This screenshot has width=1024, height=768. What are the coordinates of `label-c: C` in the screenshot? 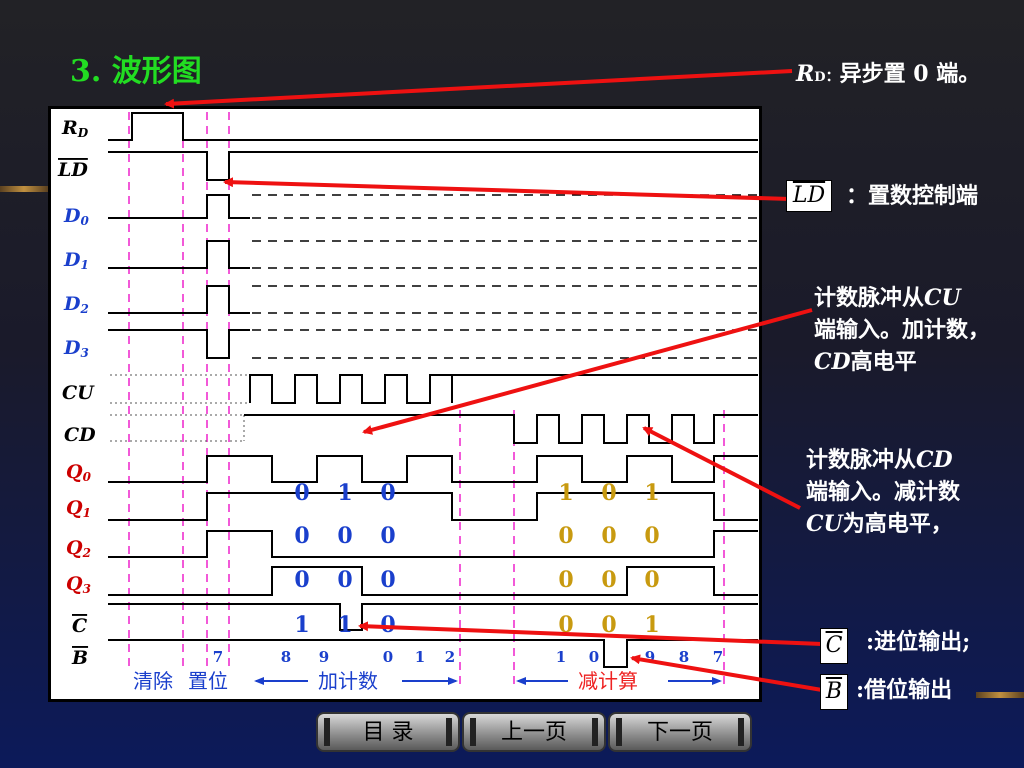 It's located at (79, 626).